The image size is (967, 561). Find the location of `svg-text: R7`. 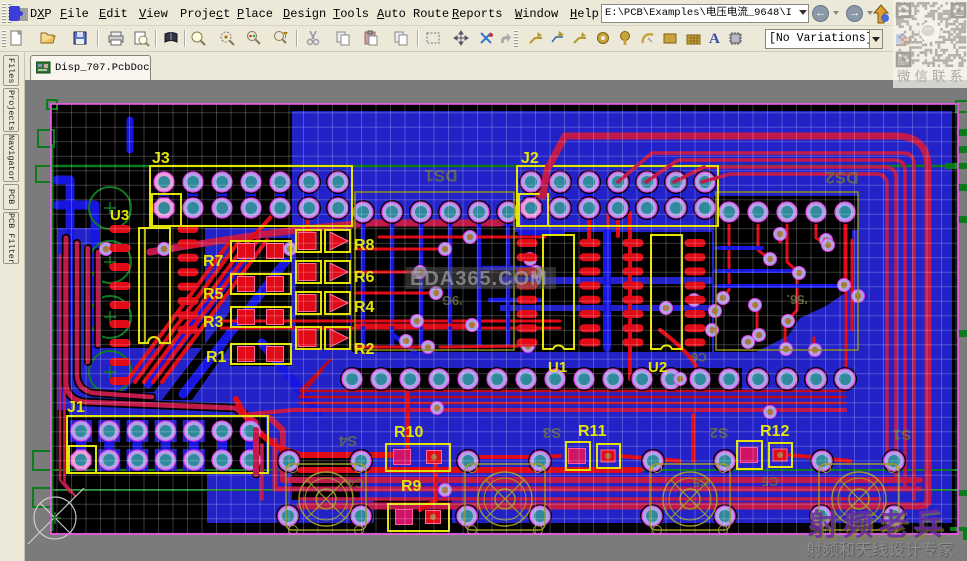

svg-text: R7 is located at coordinates (213, 261).